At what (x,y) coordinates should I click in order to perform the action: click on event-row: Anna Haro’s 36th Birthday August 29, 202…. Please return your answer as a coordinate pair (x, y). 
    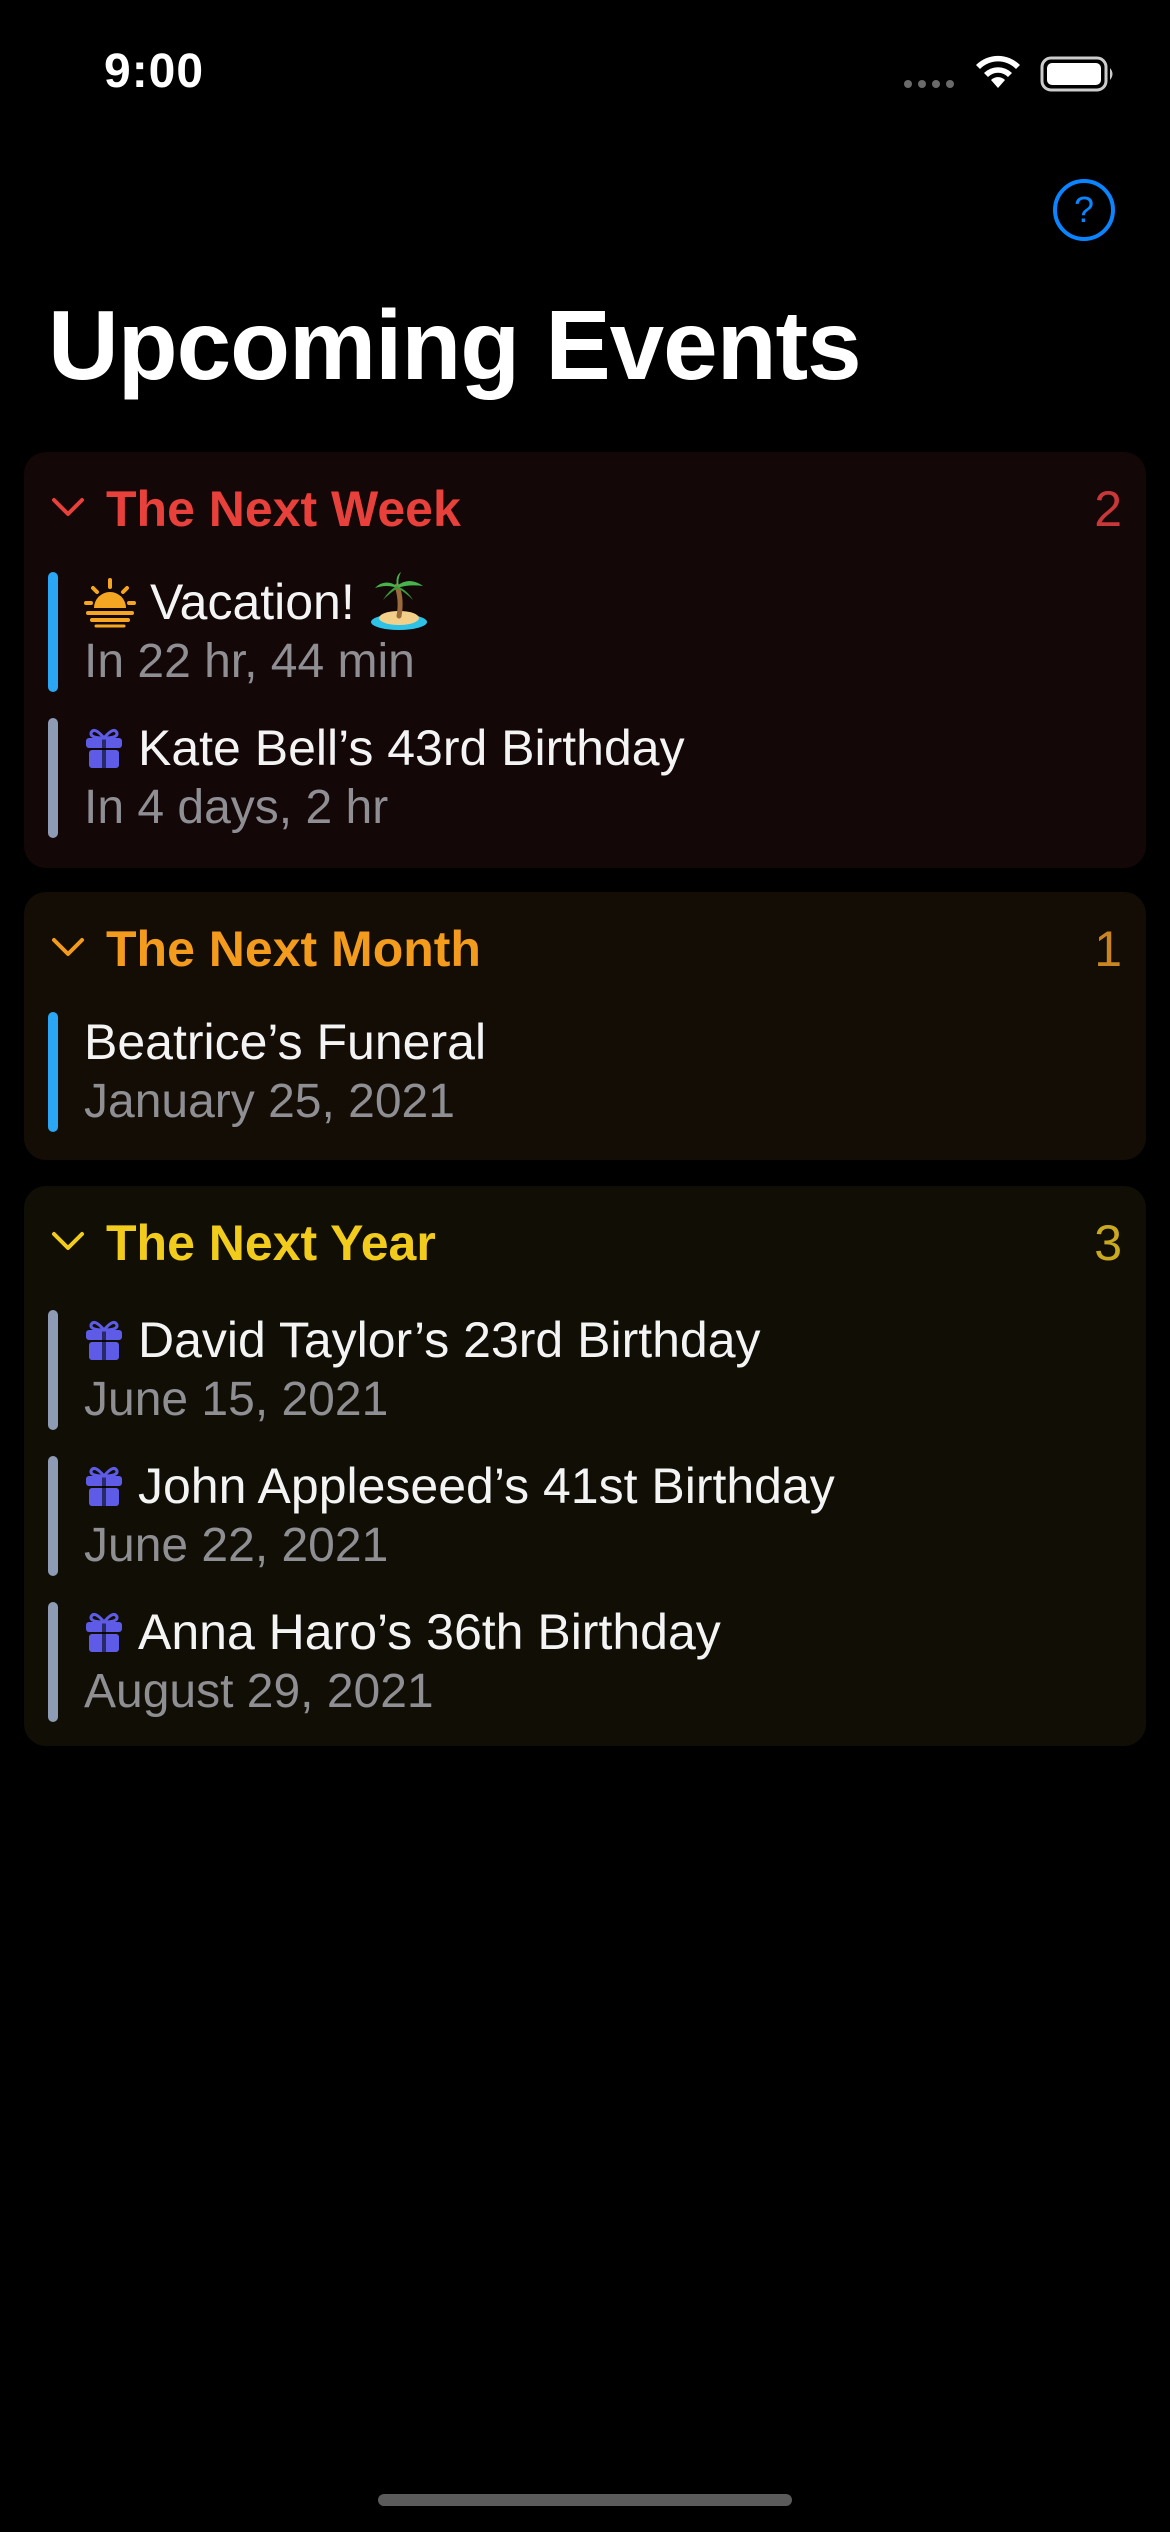
    Looking at the image, I should click on (578, 1662).